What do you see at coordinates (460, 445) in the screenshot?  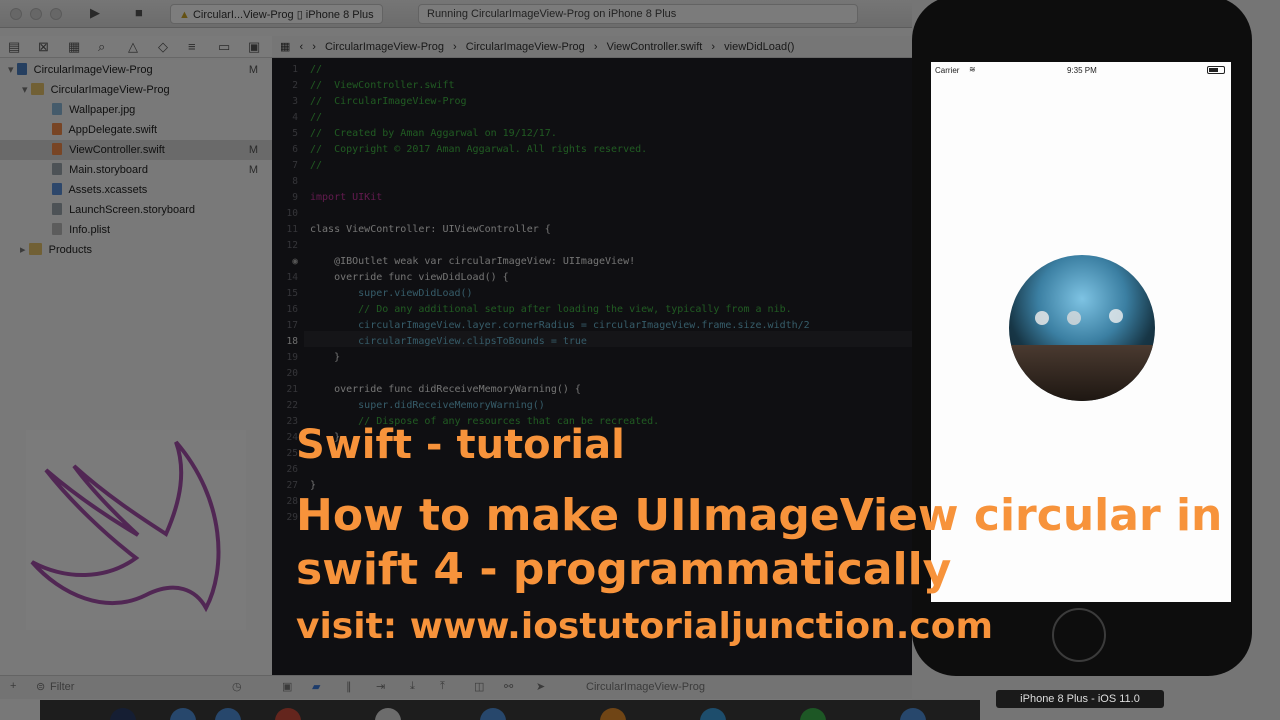 I see `overlay-title: Swift - tutorial` at bounding box center [460, 445].